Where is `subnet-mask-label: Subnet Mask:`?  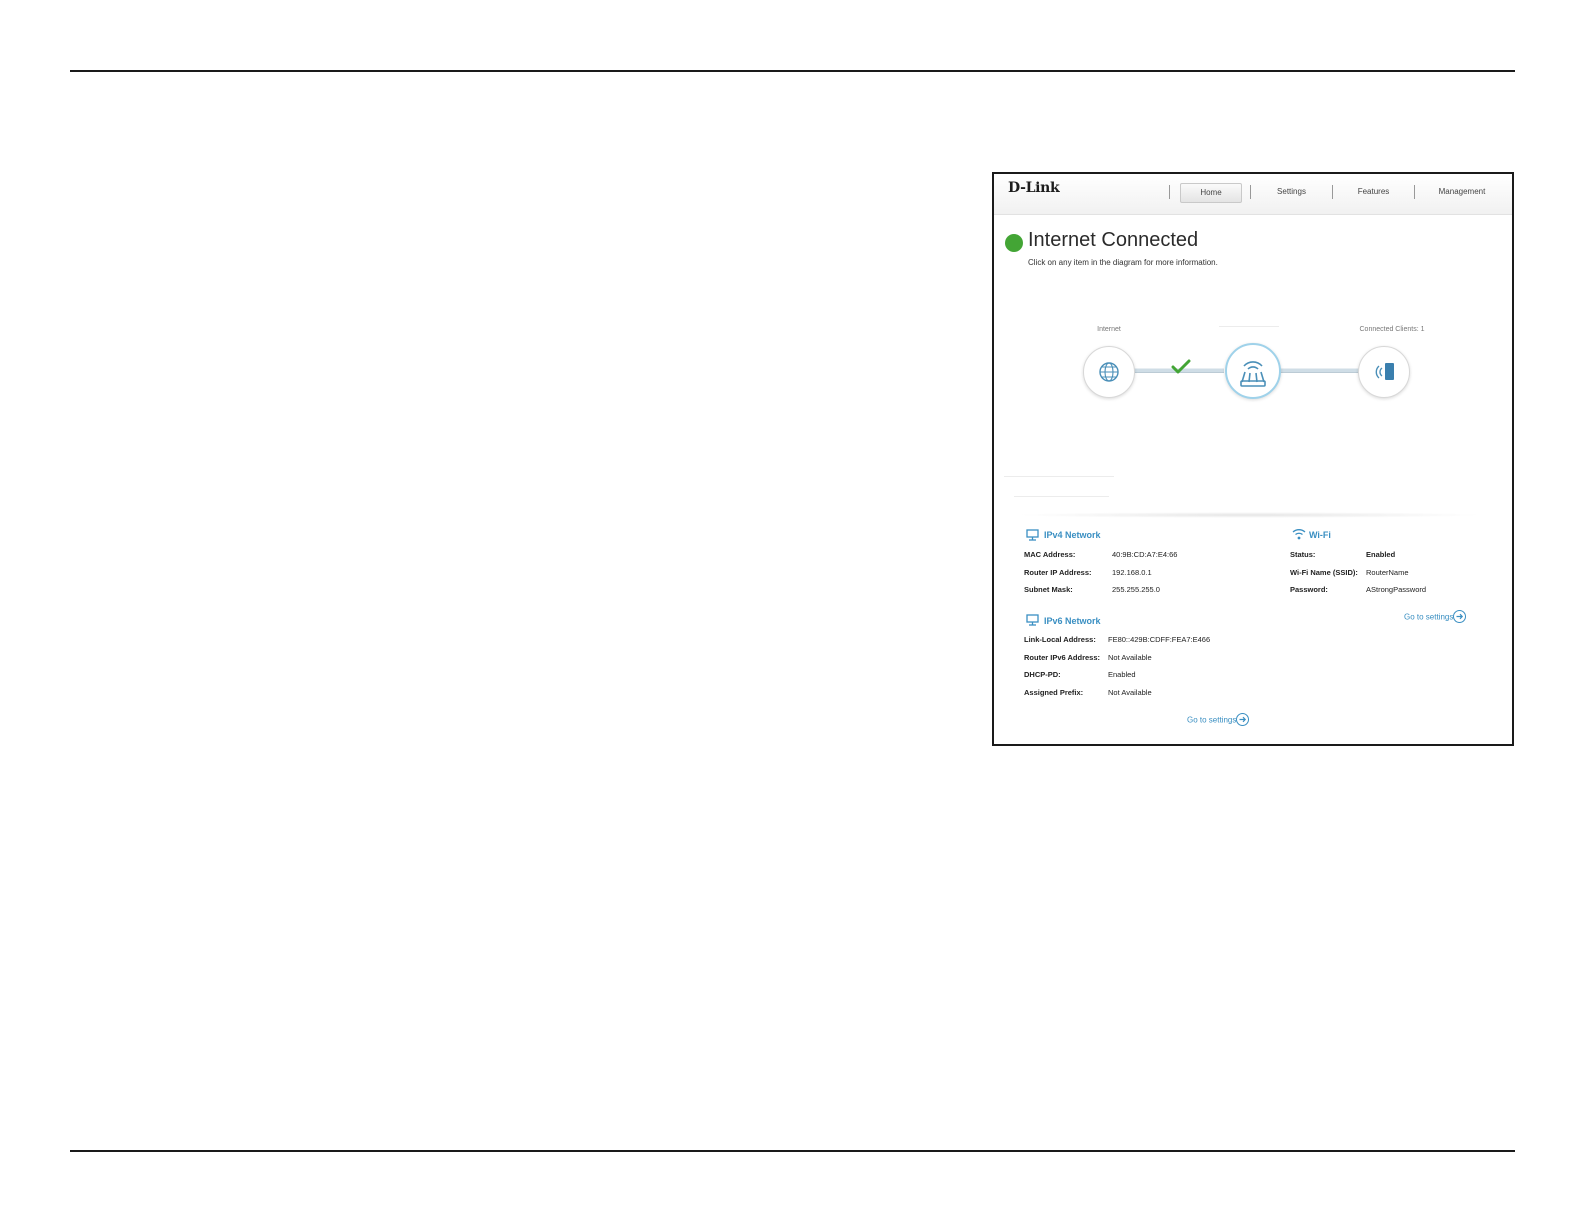
subnet-mask-label: Subnet Mask: is located at coordinates (1048, 589).